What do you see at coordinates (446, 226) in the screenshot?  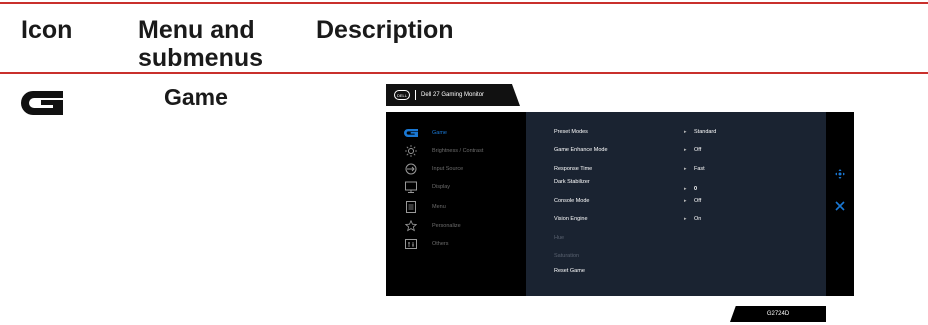 I see `osd-menu-label: Personalize` at bounding box center [446, 226].